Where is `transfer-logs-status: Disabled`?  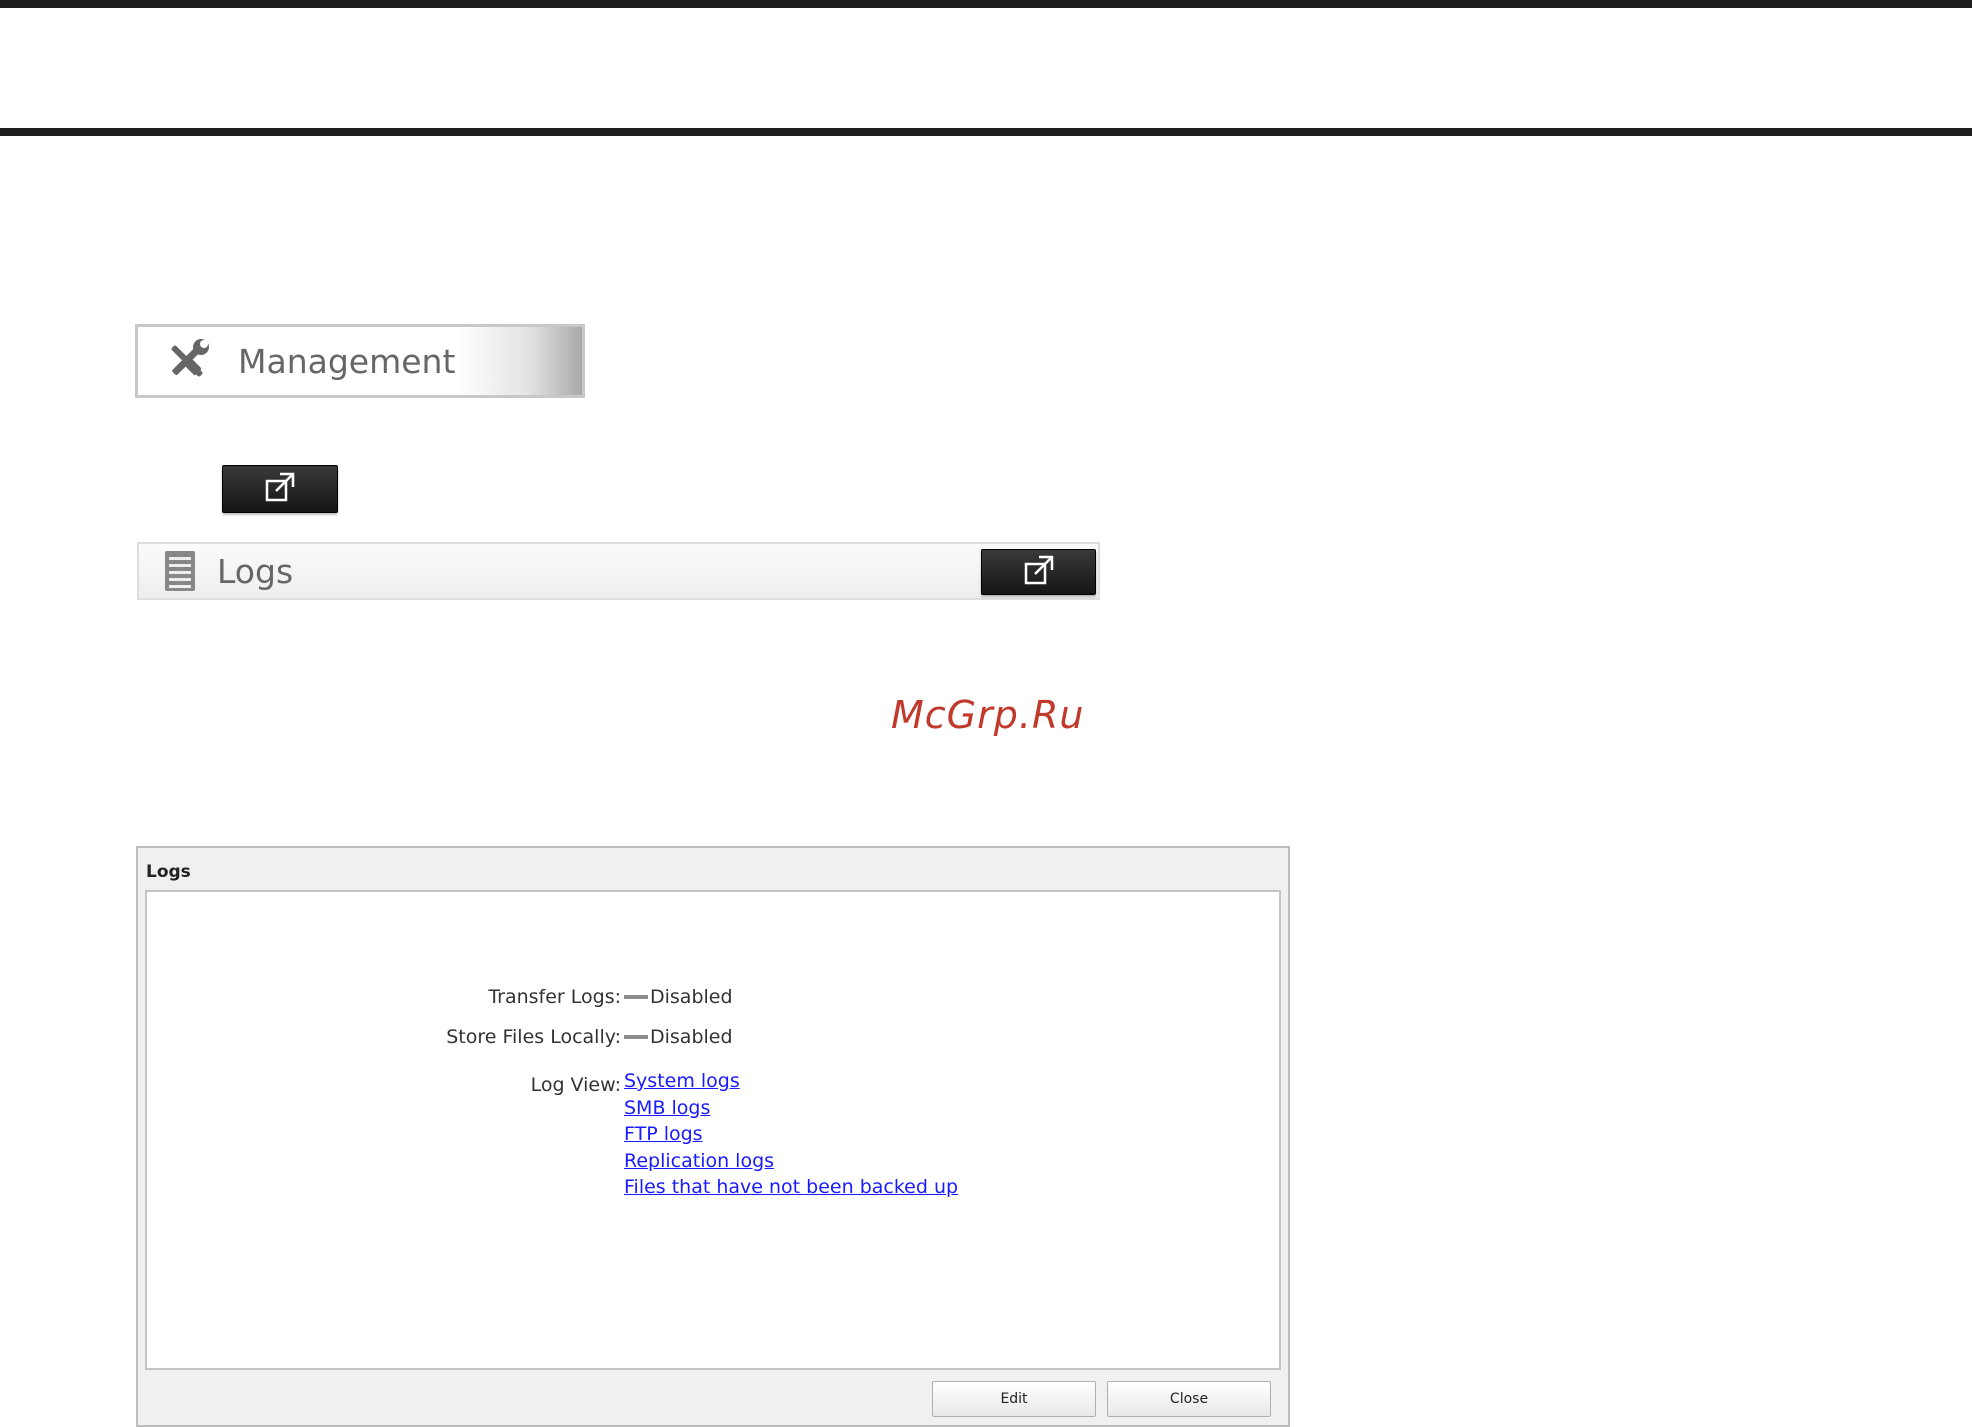 transfer-logs-status: Disabled is located at coordinates (691, 997).